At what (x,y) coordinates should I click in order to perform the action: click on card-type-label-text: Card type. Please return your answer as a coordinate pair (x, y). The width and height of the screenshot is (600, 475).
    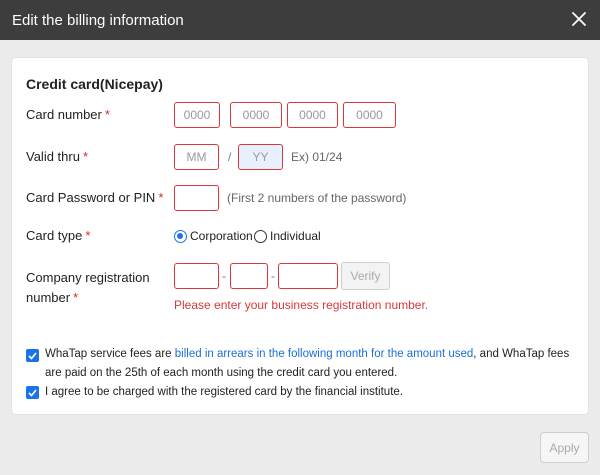
    Looking at the image, I should click on (54, 235).